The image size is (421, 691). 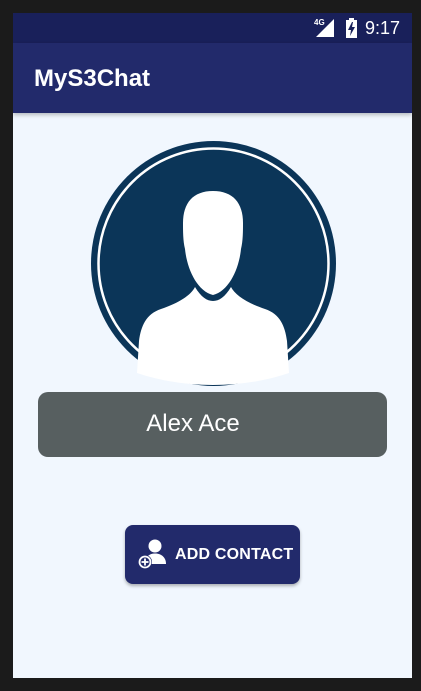 I want to click on status-time: 9:17, so click(x=383, y=28).